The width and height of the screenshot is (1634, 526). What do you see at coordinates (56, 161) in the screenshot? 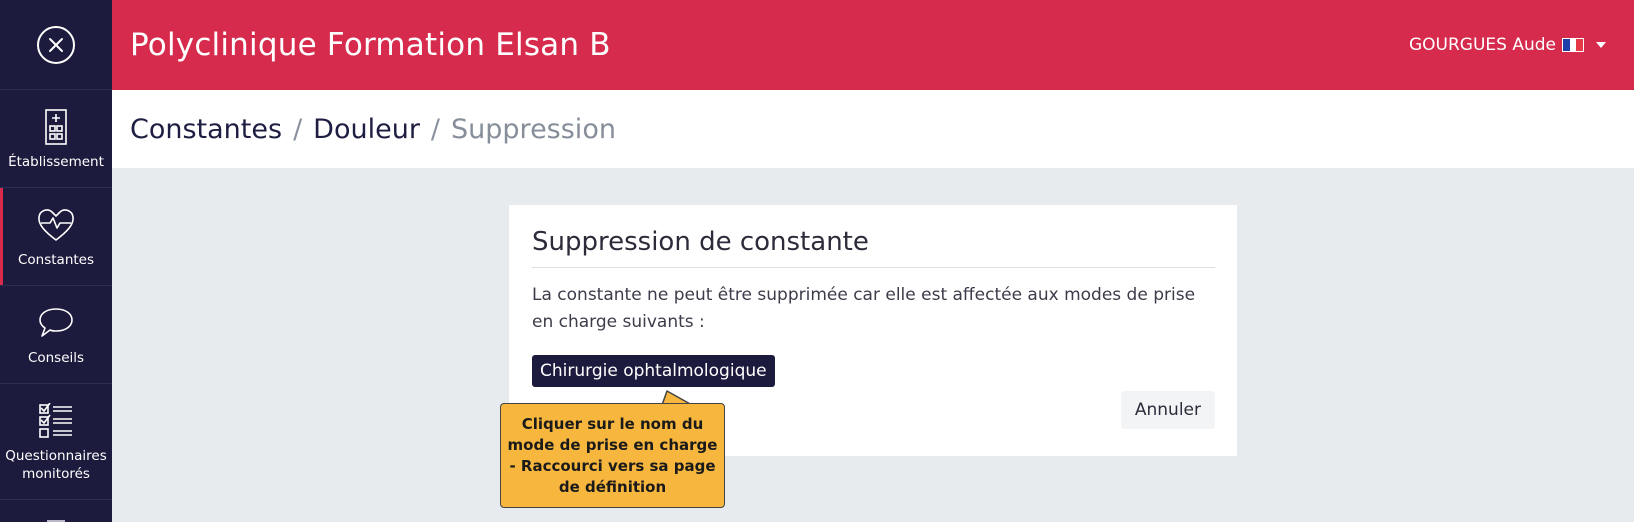
I see `sidebar-item-label: Établissement` at bounding box center [56, 161].